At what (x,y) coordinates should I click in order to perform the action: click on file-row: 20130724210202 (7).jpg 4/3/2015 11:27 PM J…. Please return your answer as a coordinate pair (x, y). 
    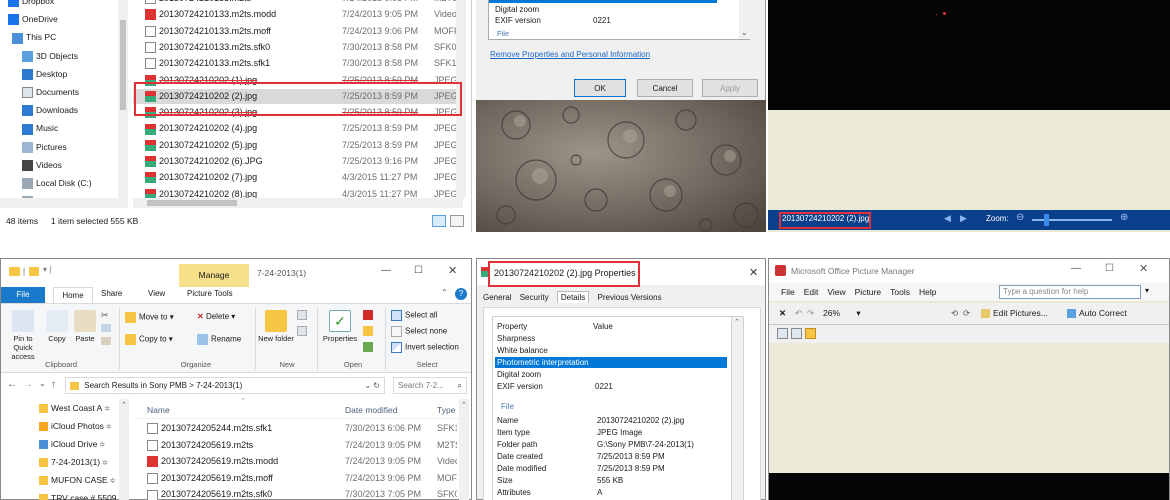
    Looking at the image, I should click on (298, 177).